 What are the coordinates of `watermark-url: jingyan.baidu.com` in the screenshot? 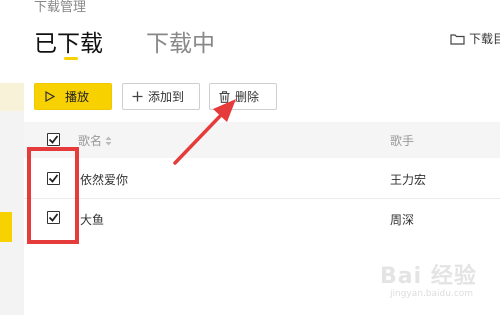 It's located at (432, 294).